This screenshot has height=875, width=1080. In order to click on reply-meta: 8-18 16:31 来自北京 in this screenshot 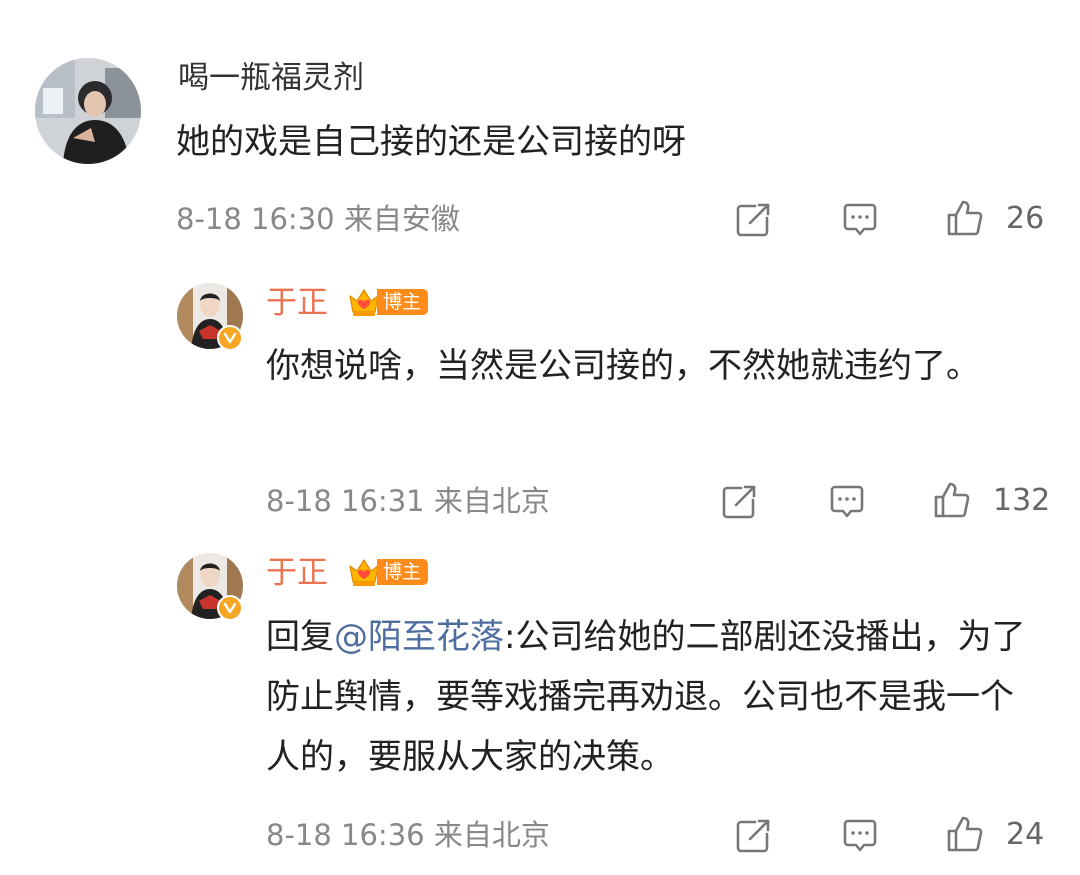, I will do `click(408, 501)`.